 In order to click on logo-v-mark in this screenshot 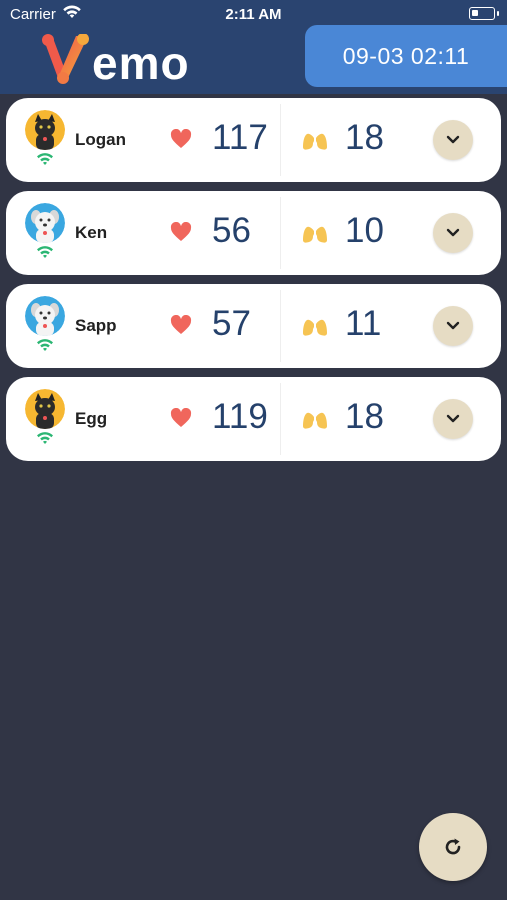, I will do `click(65, 59)`.